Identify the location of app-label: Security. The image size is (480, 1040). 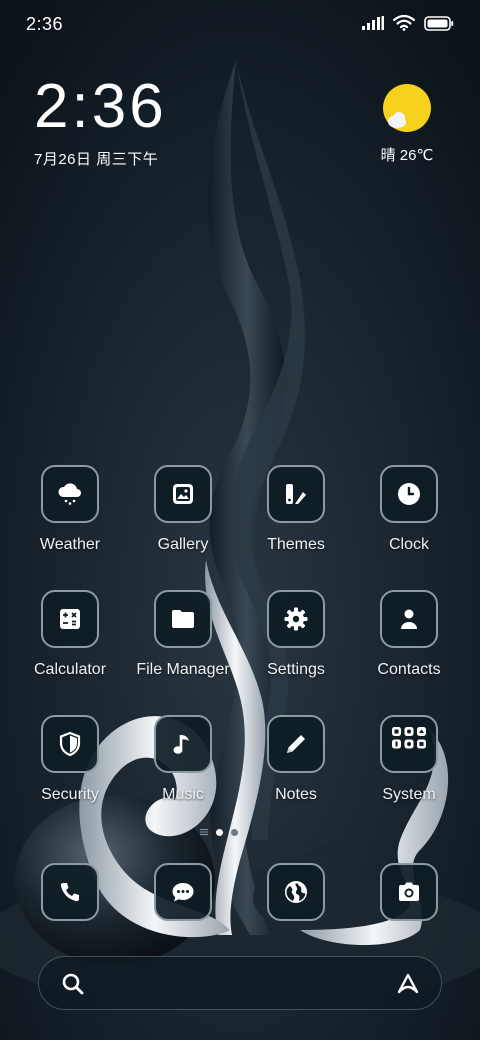
(70, 794).